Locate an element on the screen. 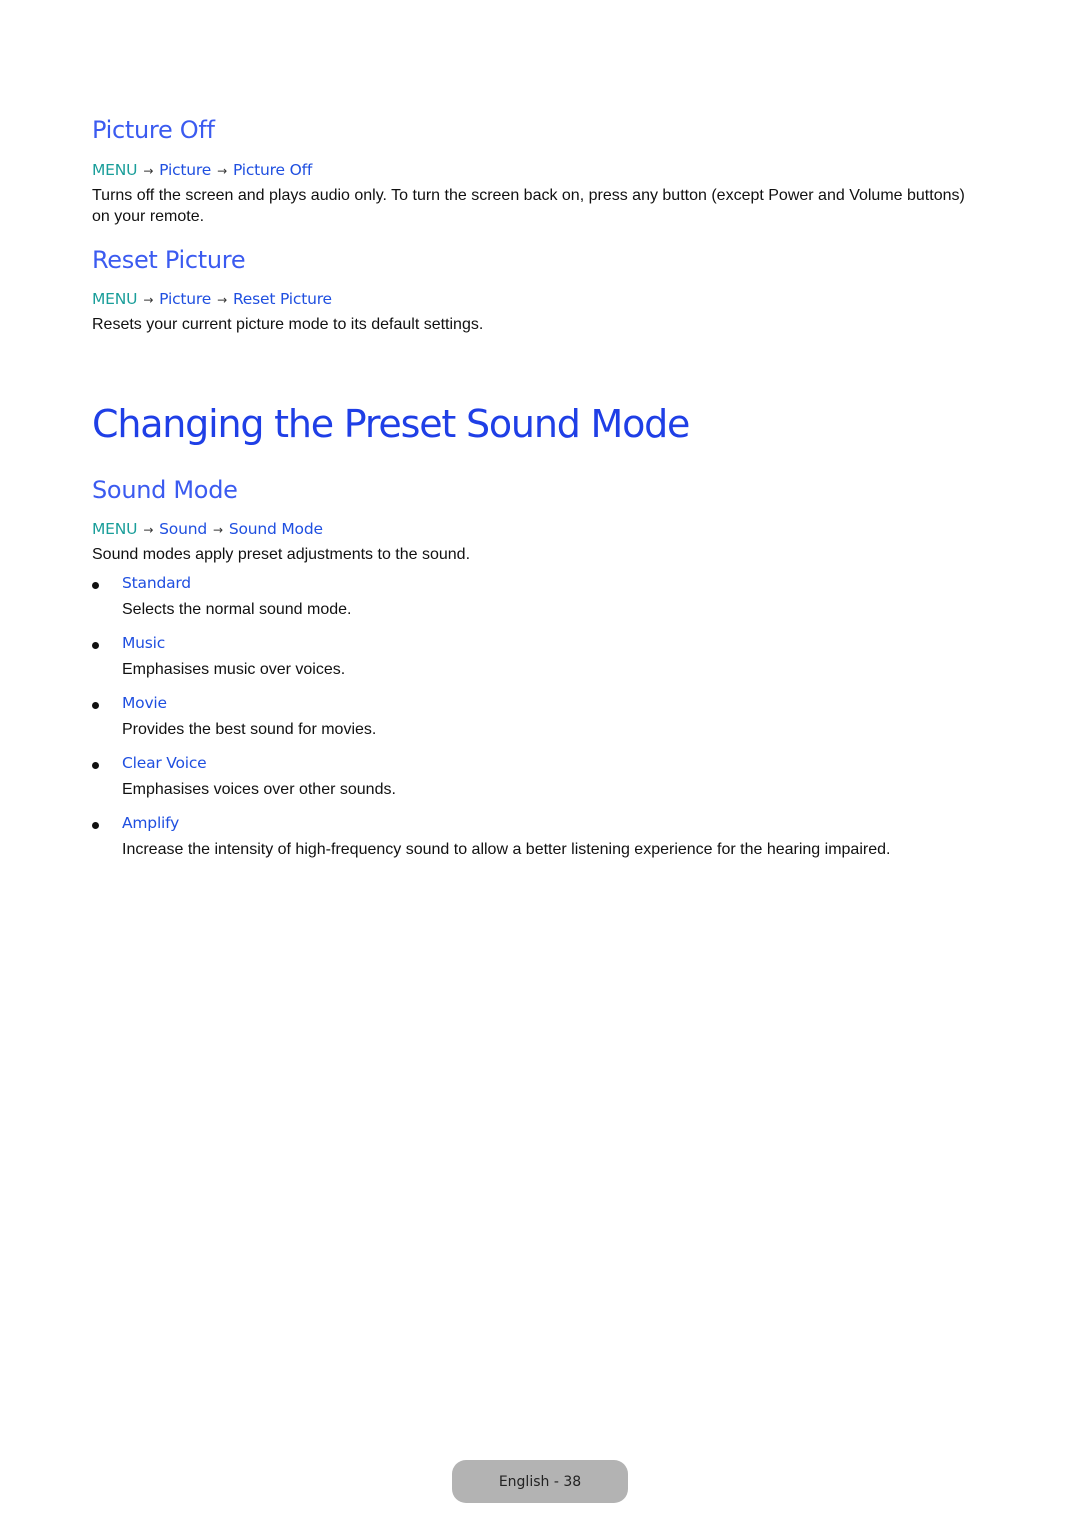 This screenshot has height=1534, width=1080. list-item-desc: Provides the best sound for movies. is located at coordinates (249, 729).